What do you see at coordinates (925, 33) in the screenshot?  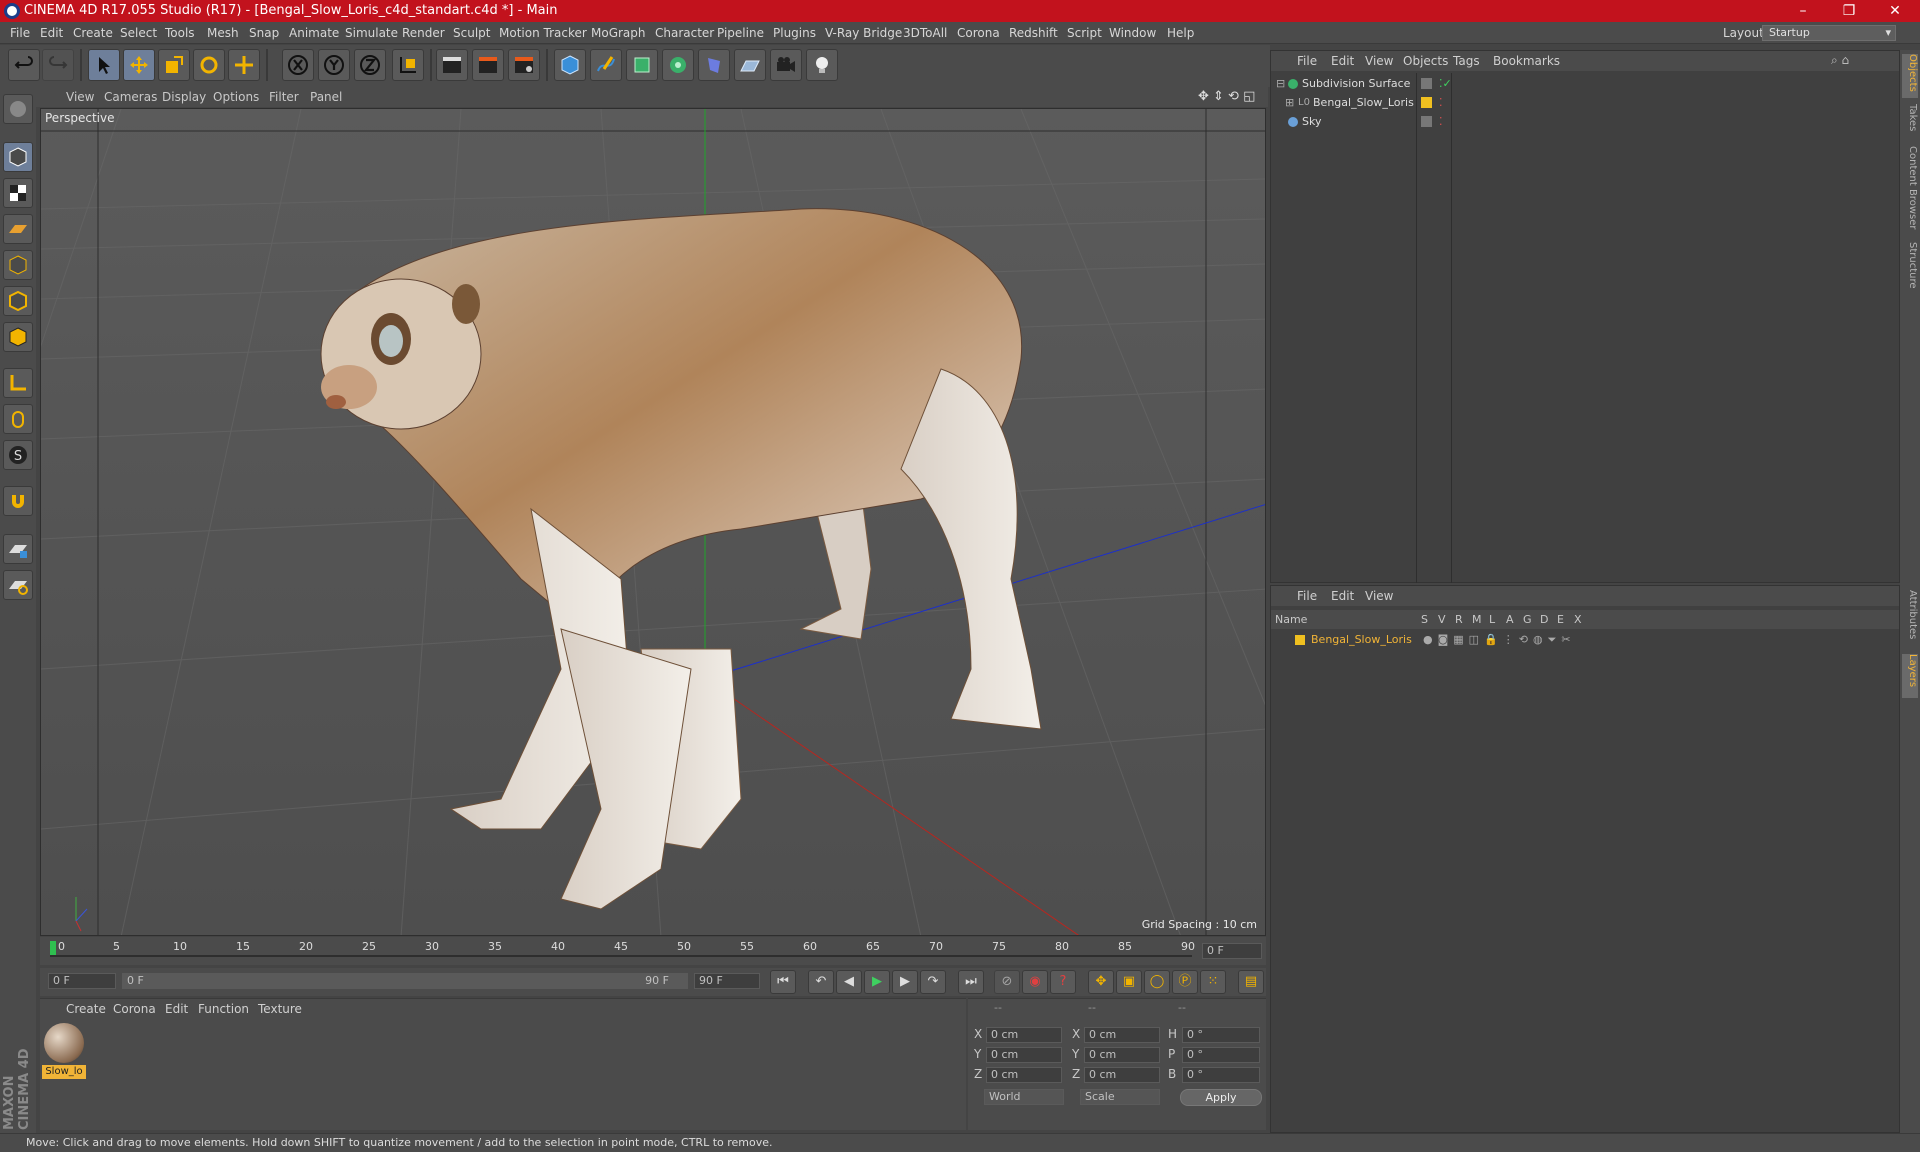 I see `menu-3dtoall: 3DToAll` at bounding box center [925, 33].